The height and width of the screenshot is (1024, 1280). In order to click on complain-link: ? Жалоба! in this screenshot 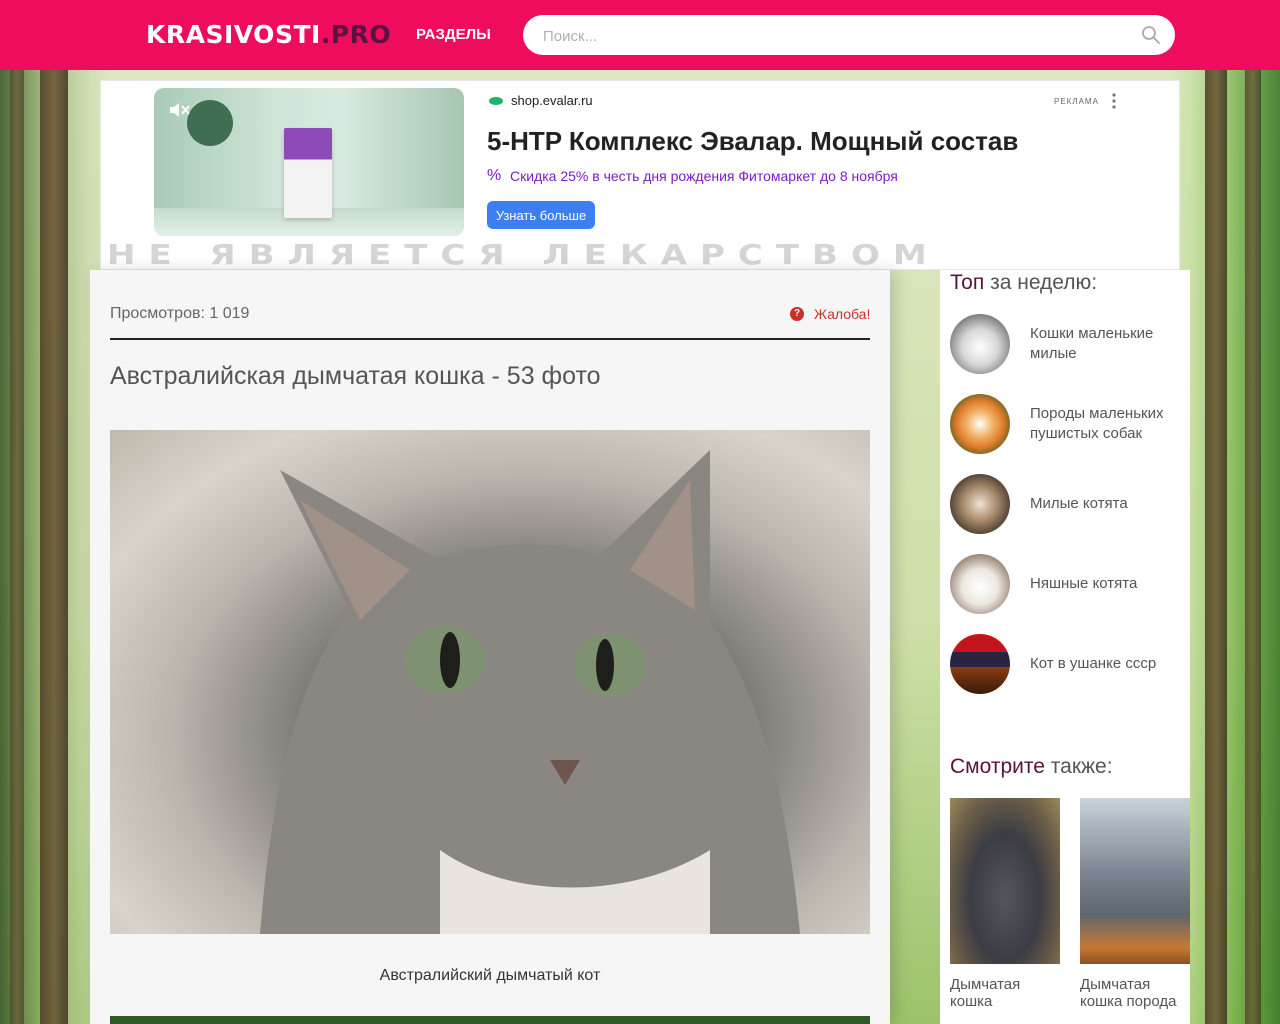, I will do `click(830, 315)`.